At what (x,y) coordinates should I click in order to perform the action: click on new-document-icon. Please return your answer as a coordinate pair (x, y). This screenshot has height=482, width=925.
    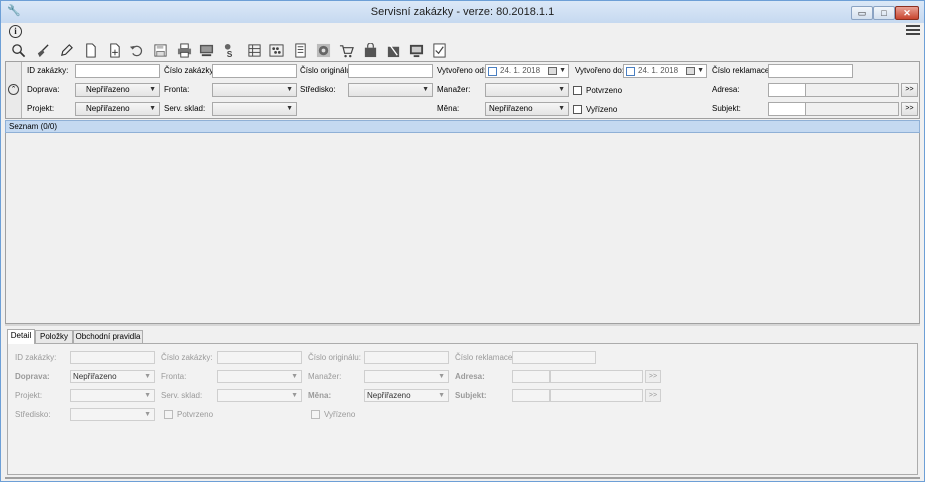
    Looking at the image, I should click on (90, 50).